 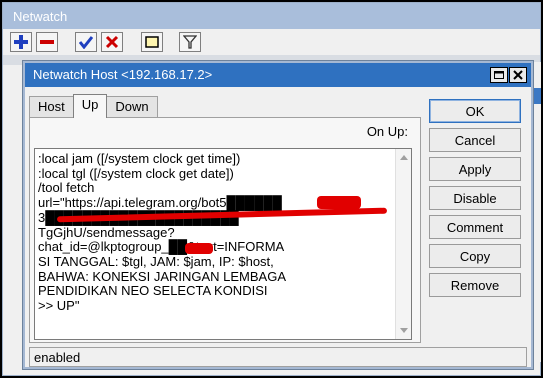 I want to click on comment-button-dialog: Comment, so click(x=475, y=227).